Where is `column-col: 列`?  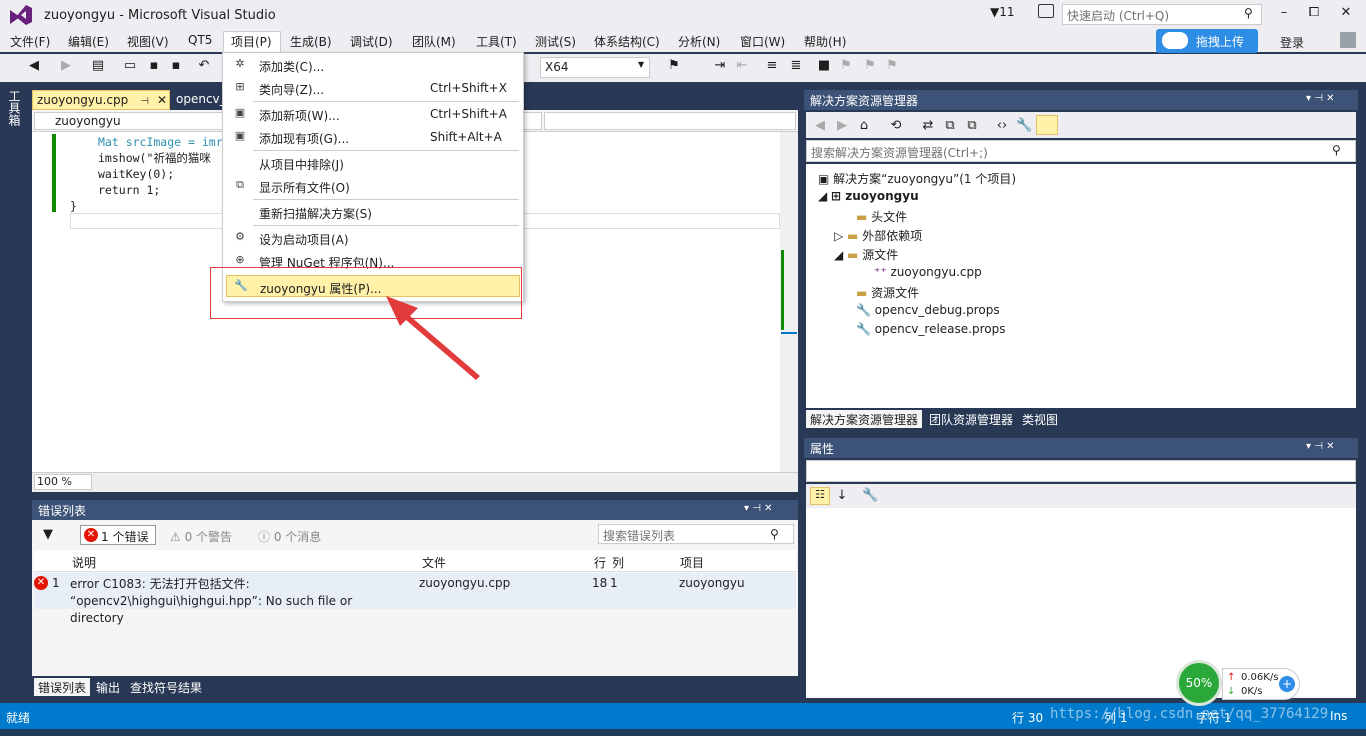
column-col: 列 is located at coordinates (618, 562).